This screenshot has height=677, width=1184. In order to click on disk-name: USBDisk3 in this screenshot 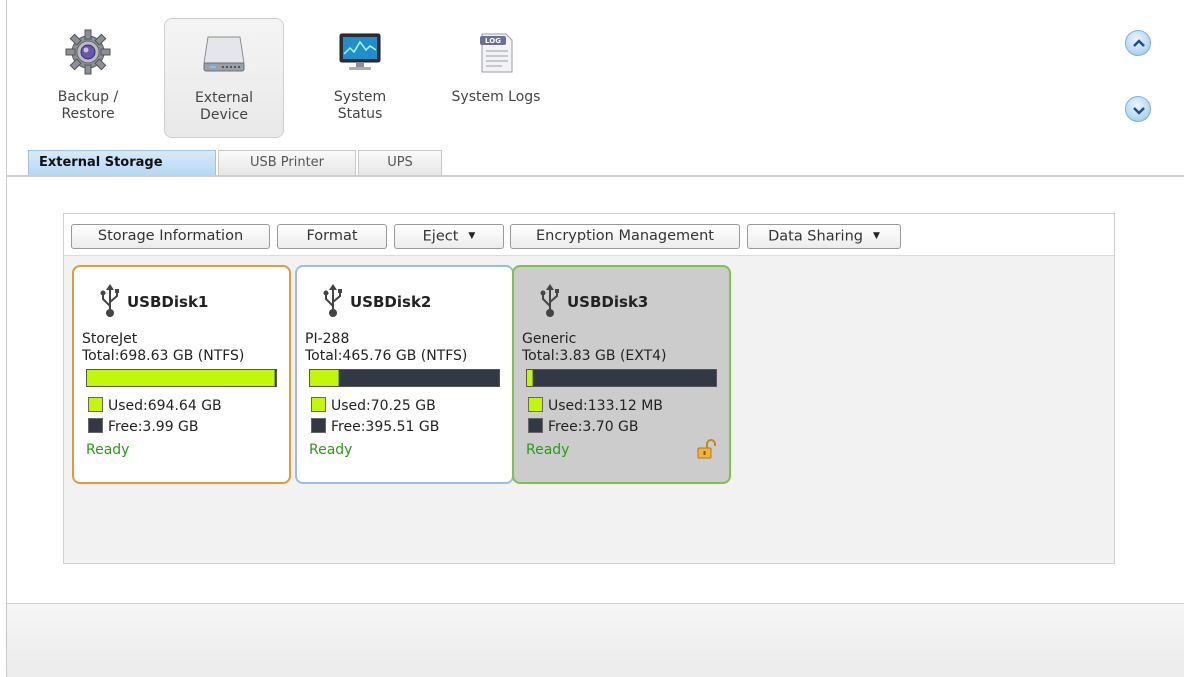, I will do `click(608, 302)`.